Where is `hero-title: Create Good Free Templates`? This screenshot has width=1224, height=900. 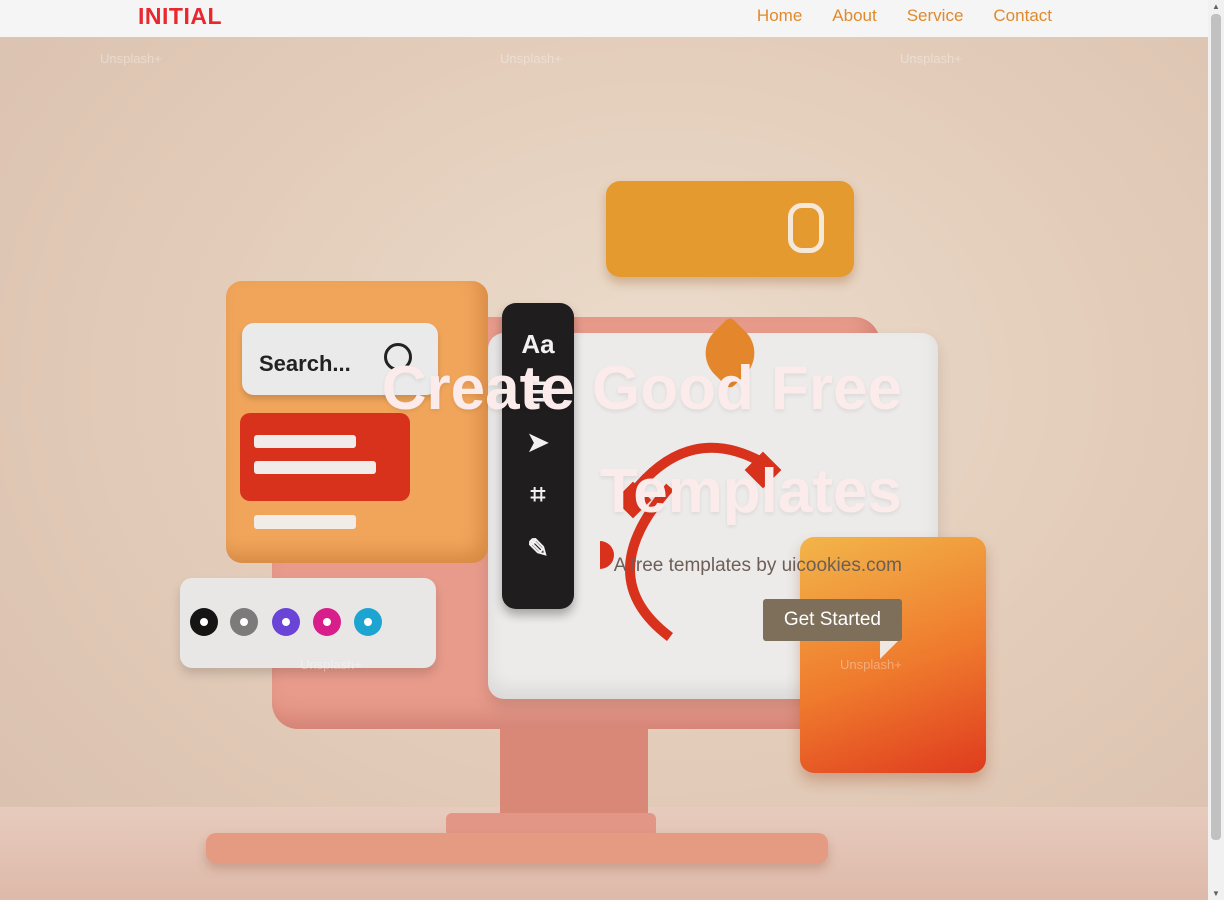 hero-title: Create Good Free Templates is located at coordinates (641, 440).